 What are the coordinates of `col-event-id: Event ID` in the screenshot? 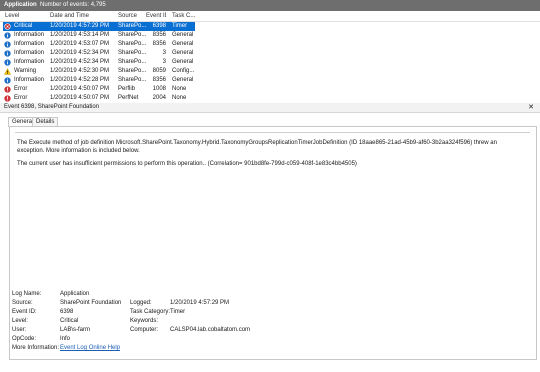 It's located at (156, 16).